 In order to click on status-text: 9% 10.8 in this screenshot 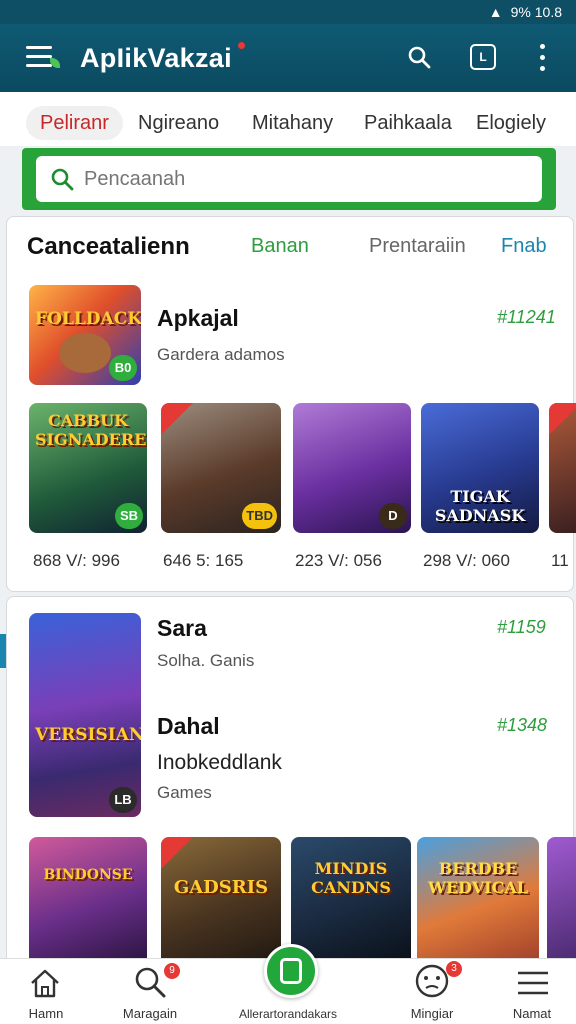, I will do `click(536, 12)`.